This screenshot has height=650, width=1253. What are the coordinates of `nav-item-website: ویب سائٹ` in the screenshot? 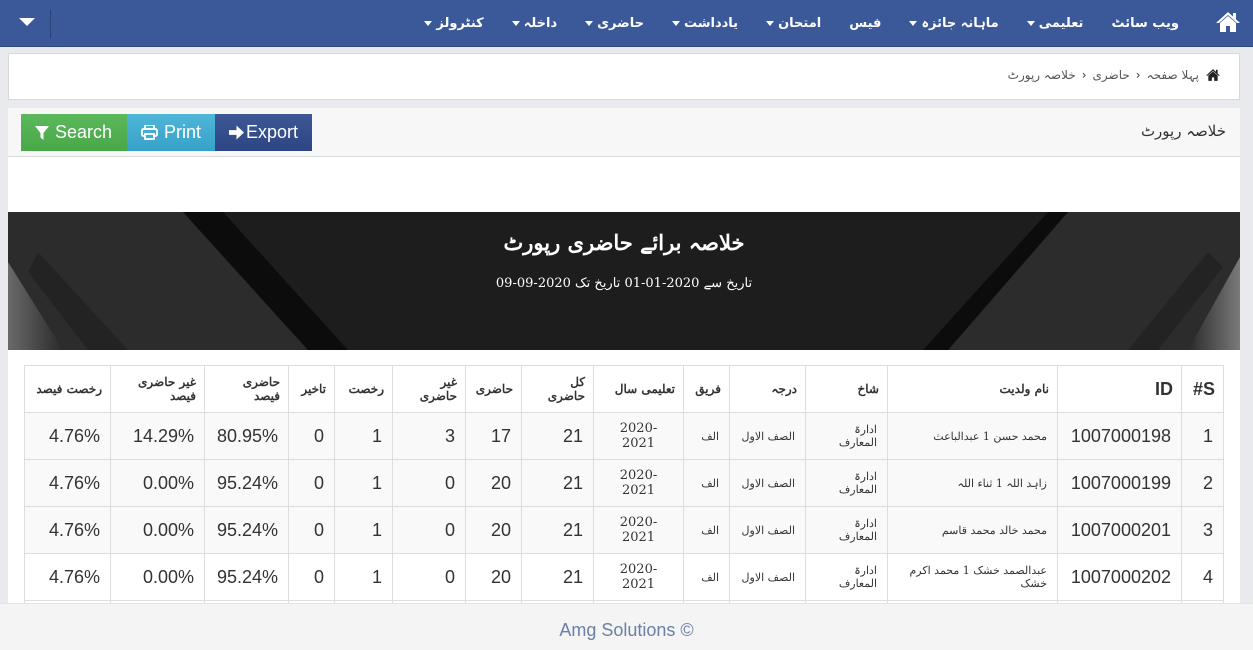 It's located at (1145, 23).